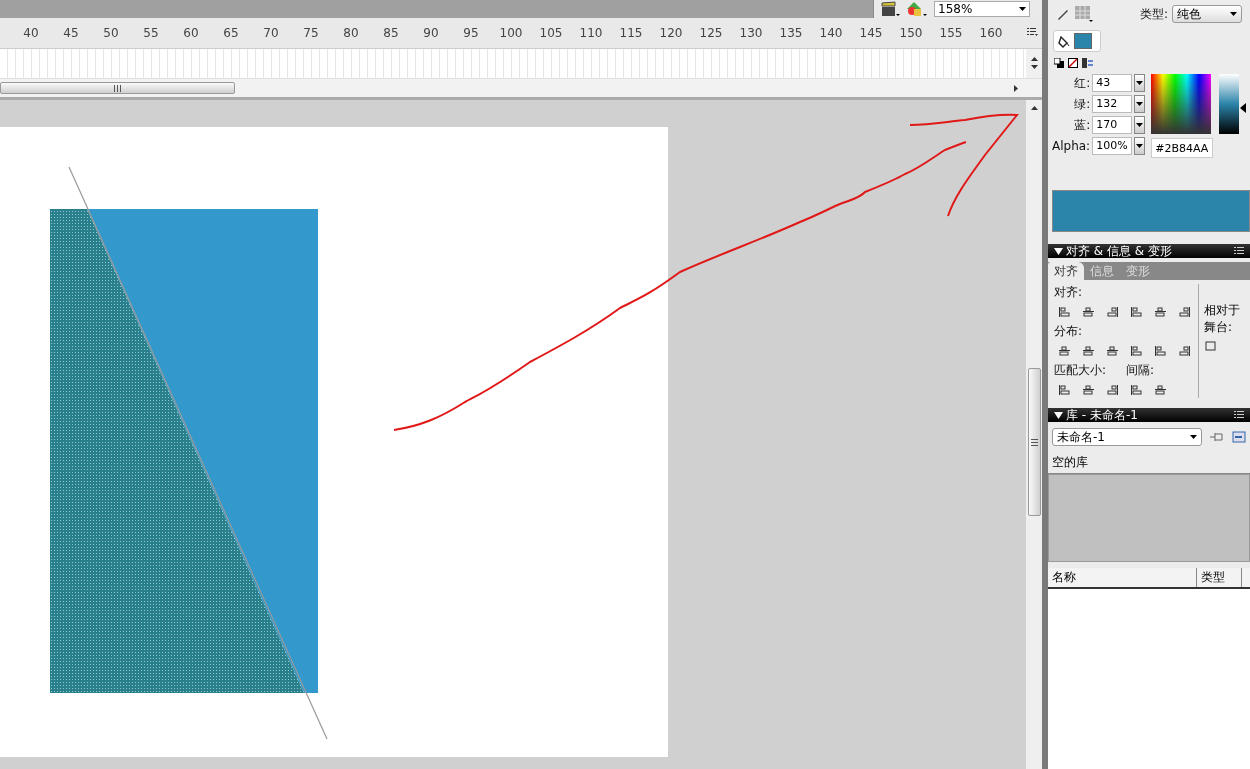  Describe the element at coordinates (1153, 14) in the screenshot. I see `type-label: 类型:` at that location.